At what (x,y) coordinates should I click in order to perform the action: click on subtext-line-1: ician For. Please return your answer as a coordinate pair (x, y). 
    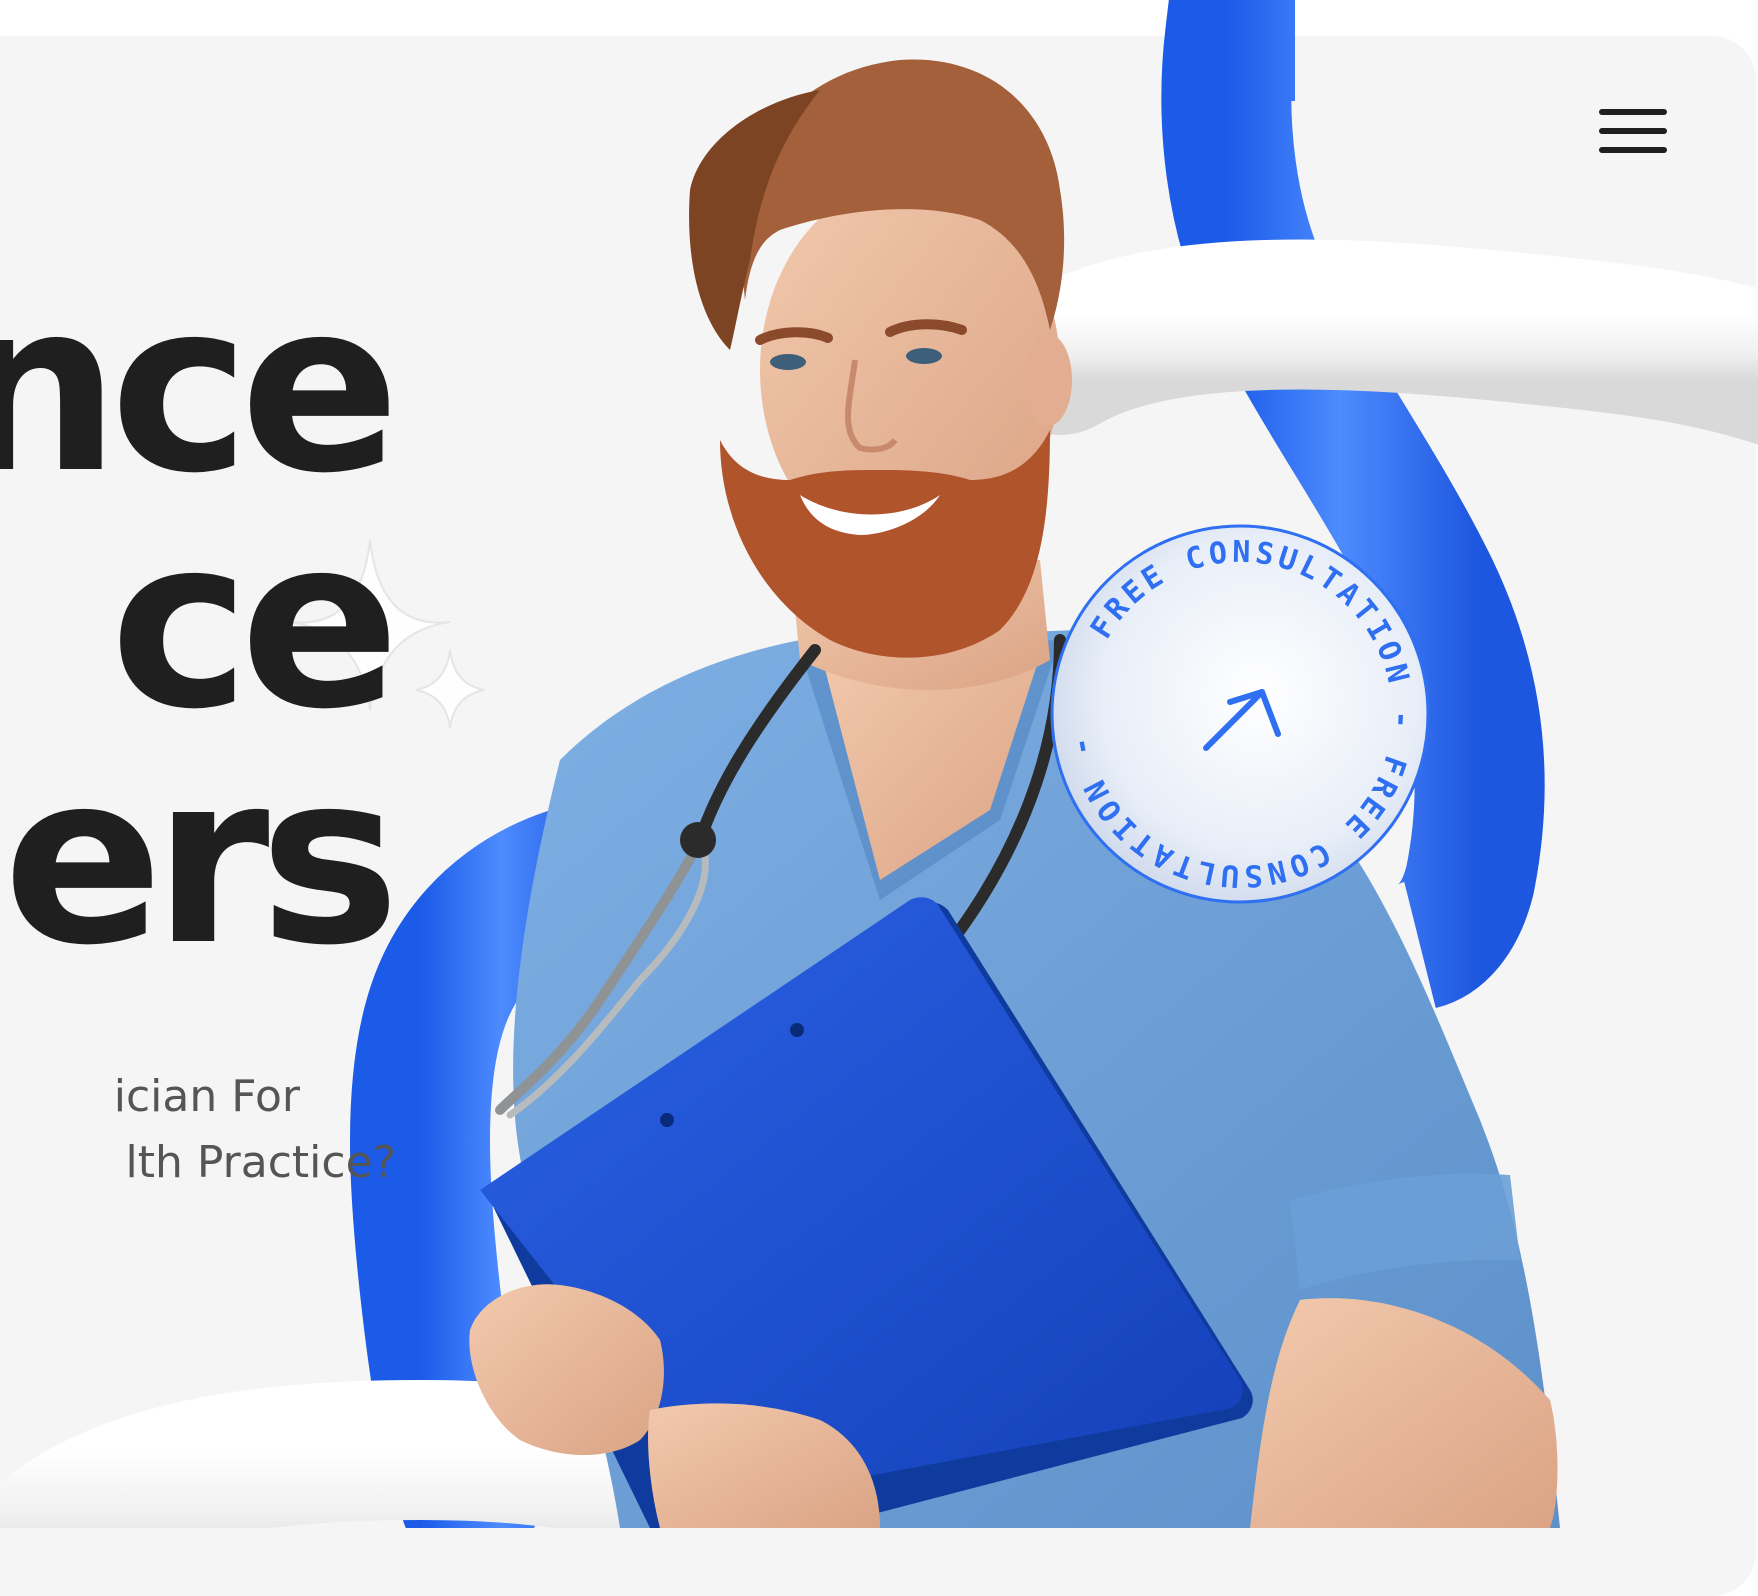
    Looking at the image, I should click on (206, 1096).